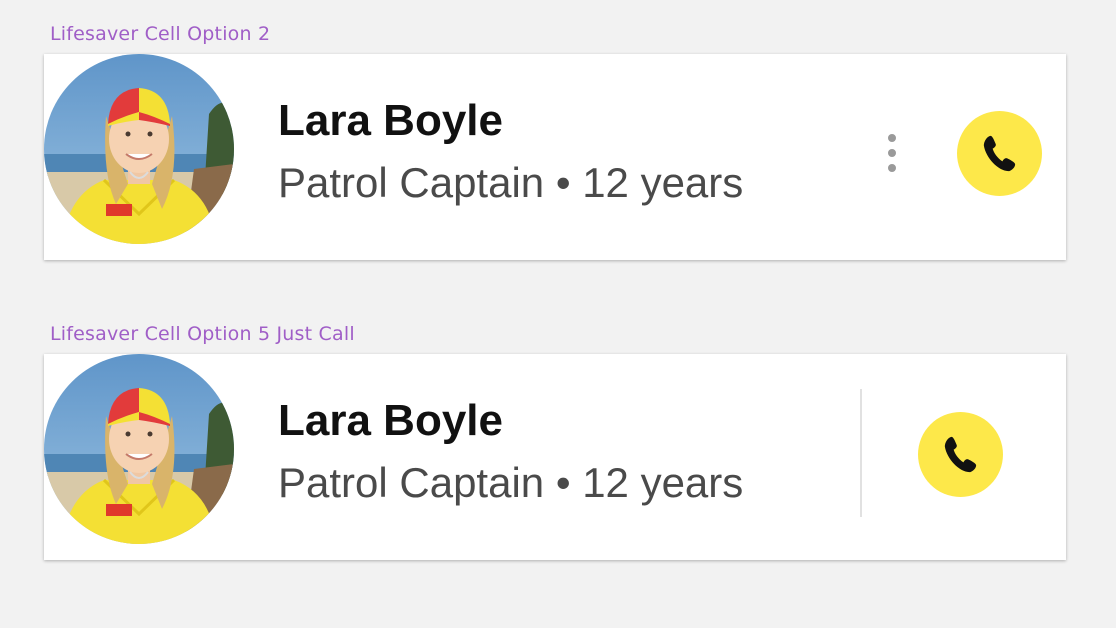  What do you see at coordinates (202, 334) in the screenshot?
I see `cell-option-5-caption: Lifesaver Cell Option 5 Just Call` at bounding box center [202, 334].